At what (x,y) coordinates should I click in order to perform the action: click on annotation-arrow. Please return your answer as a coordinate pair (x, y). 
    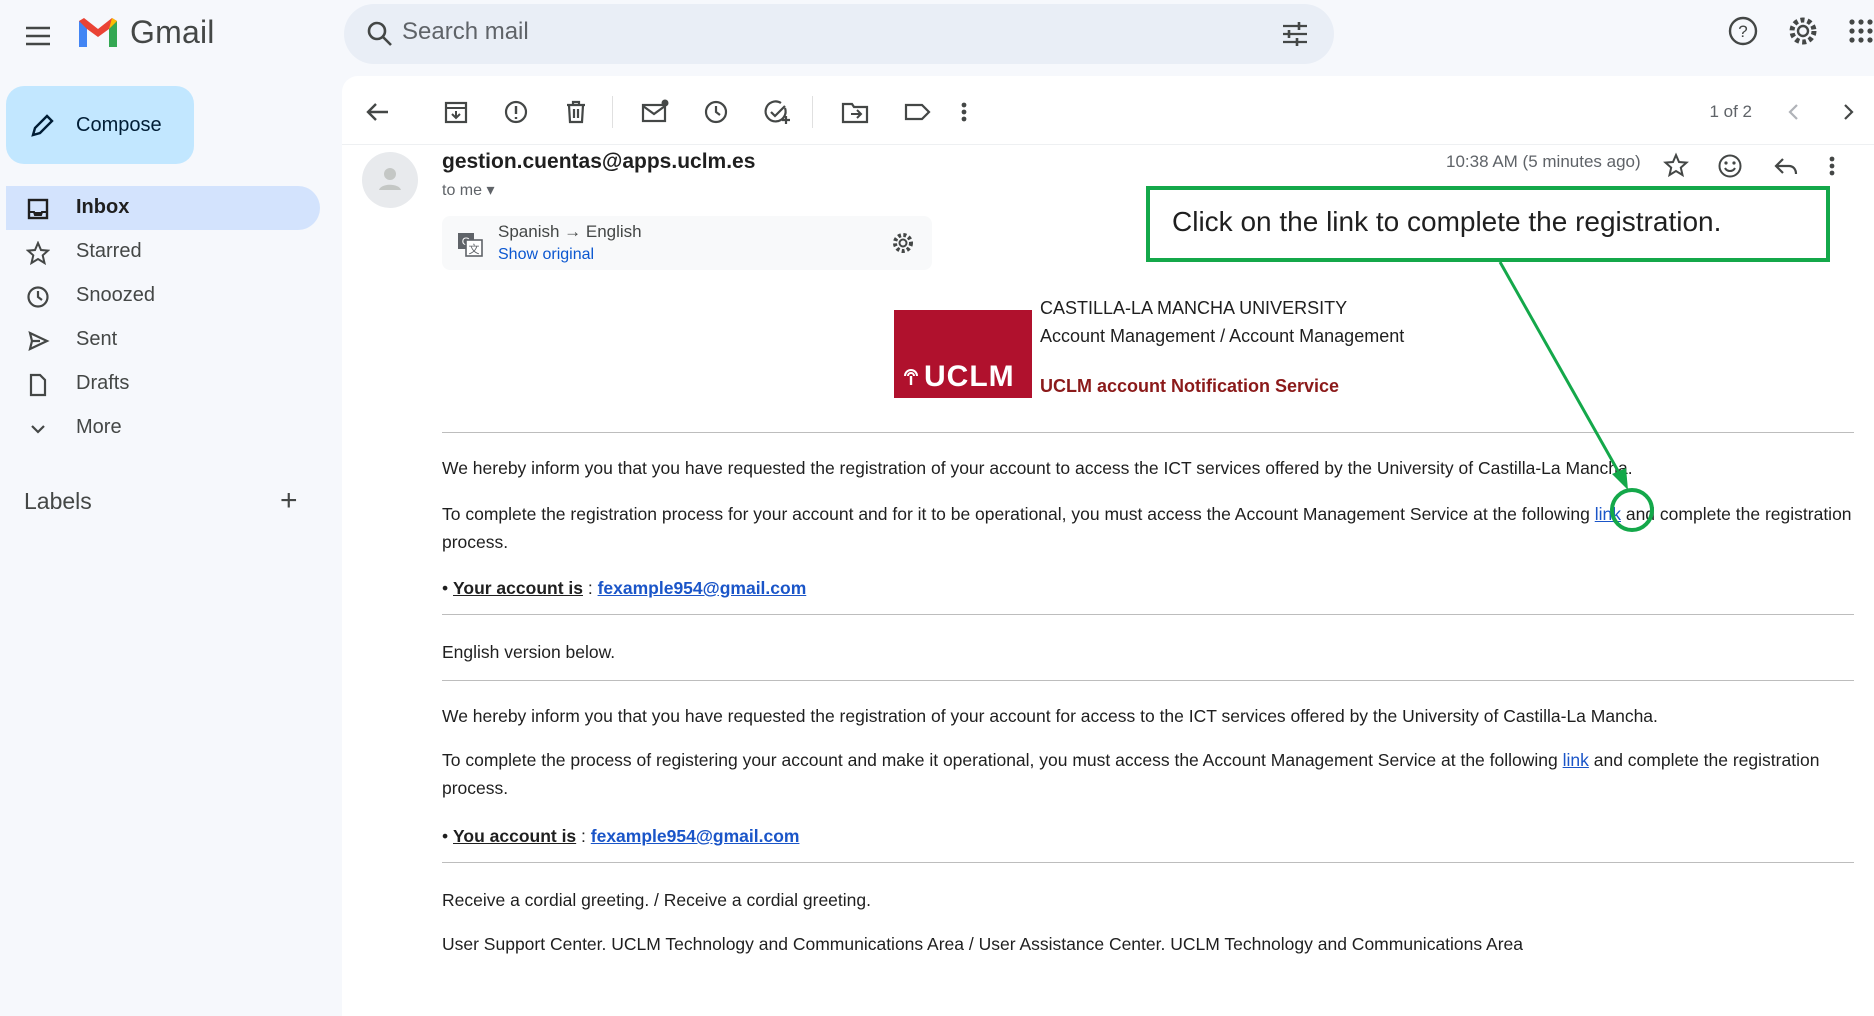
    Looking at the image, I should click on (1563, 375).